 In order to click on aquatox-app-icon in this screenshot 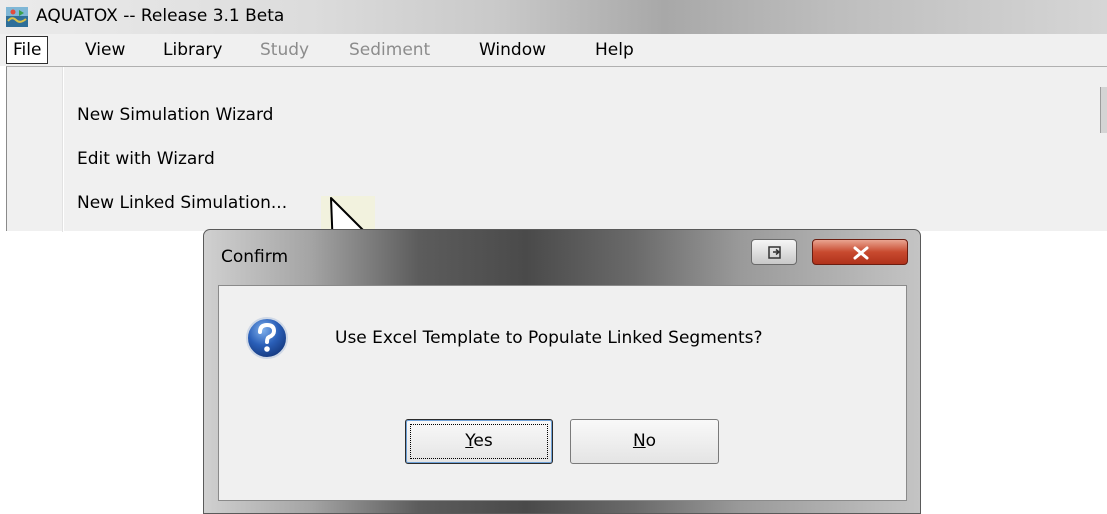, I will do `click(17, 17)`.